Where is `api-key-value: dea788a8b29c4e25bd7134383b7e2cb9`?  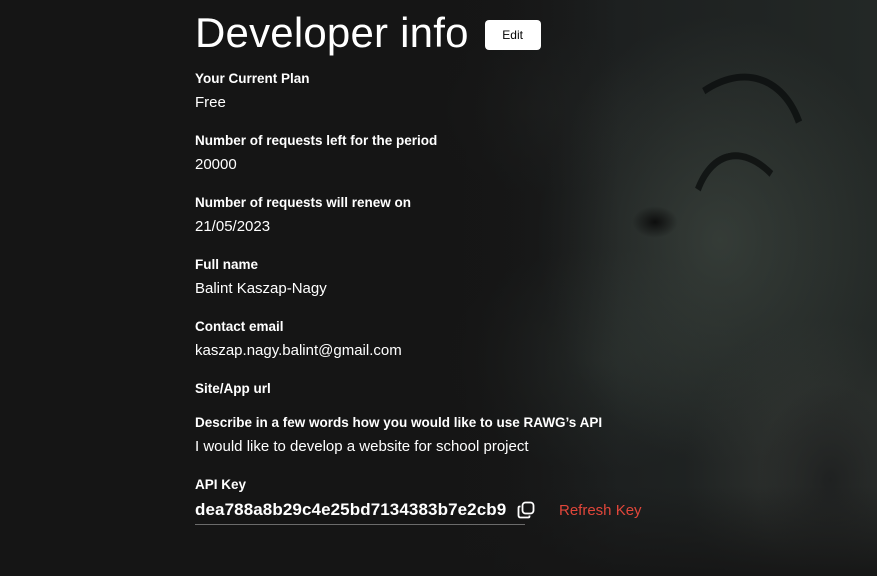
api-key-value: dea788a8b29c4e25bd7134383b7e2cb9 is located at coordinates (350, 510).